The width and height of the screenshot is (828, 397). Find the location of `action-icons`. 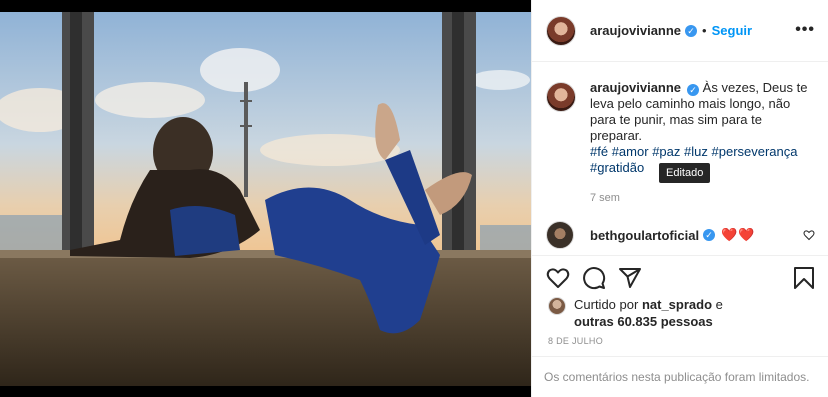

action-icons is located at coordinates (600, 278).